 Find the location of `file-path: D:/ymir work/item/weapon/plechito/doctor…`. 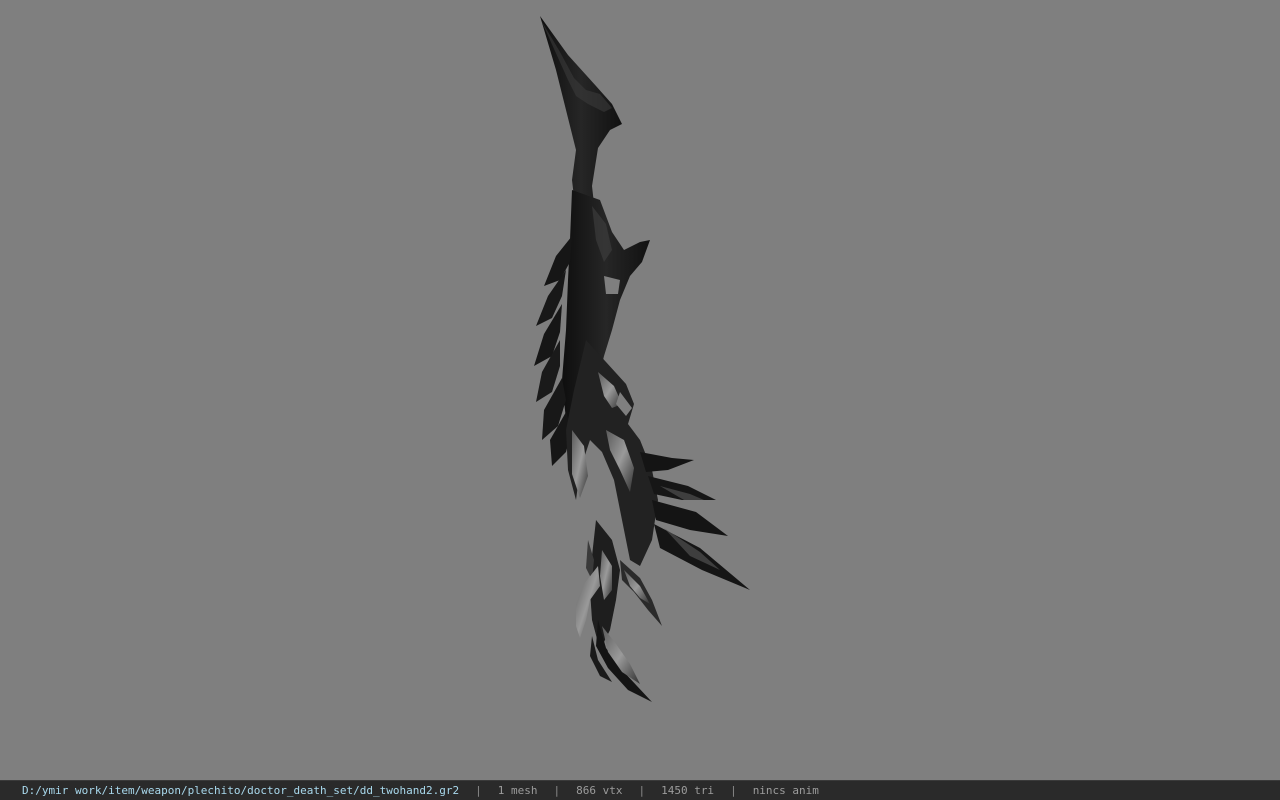

file-path: D:/ymir work/item/weapon/plechito/doctor… is located at coordinates (241, 790).